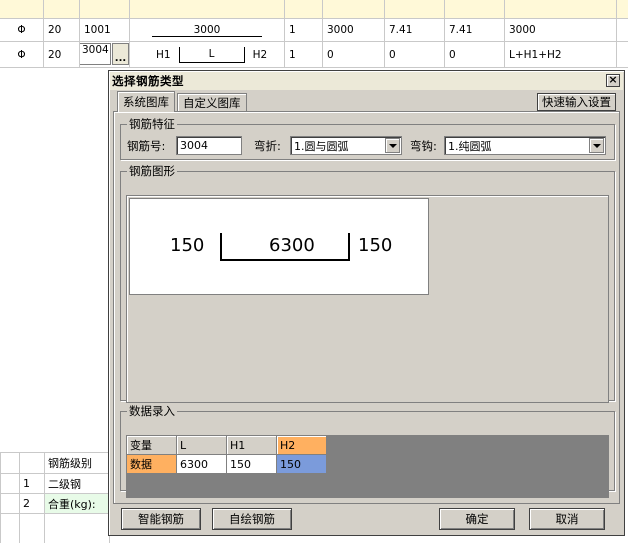 The image size is (628, 543). What do you see at coordinates (77, 463) in the screenshot?
I see `grade-header: 钢筋级别` at bounding box center [77, 463].